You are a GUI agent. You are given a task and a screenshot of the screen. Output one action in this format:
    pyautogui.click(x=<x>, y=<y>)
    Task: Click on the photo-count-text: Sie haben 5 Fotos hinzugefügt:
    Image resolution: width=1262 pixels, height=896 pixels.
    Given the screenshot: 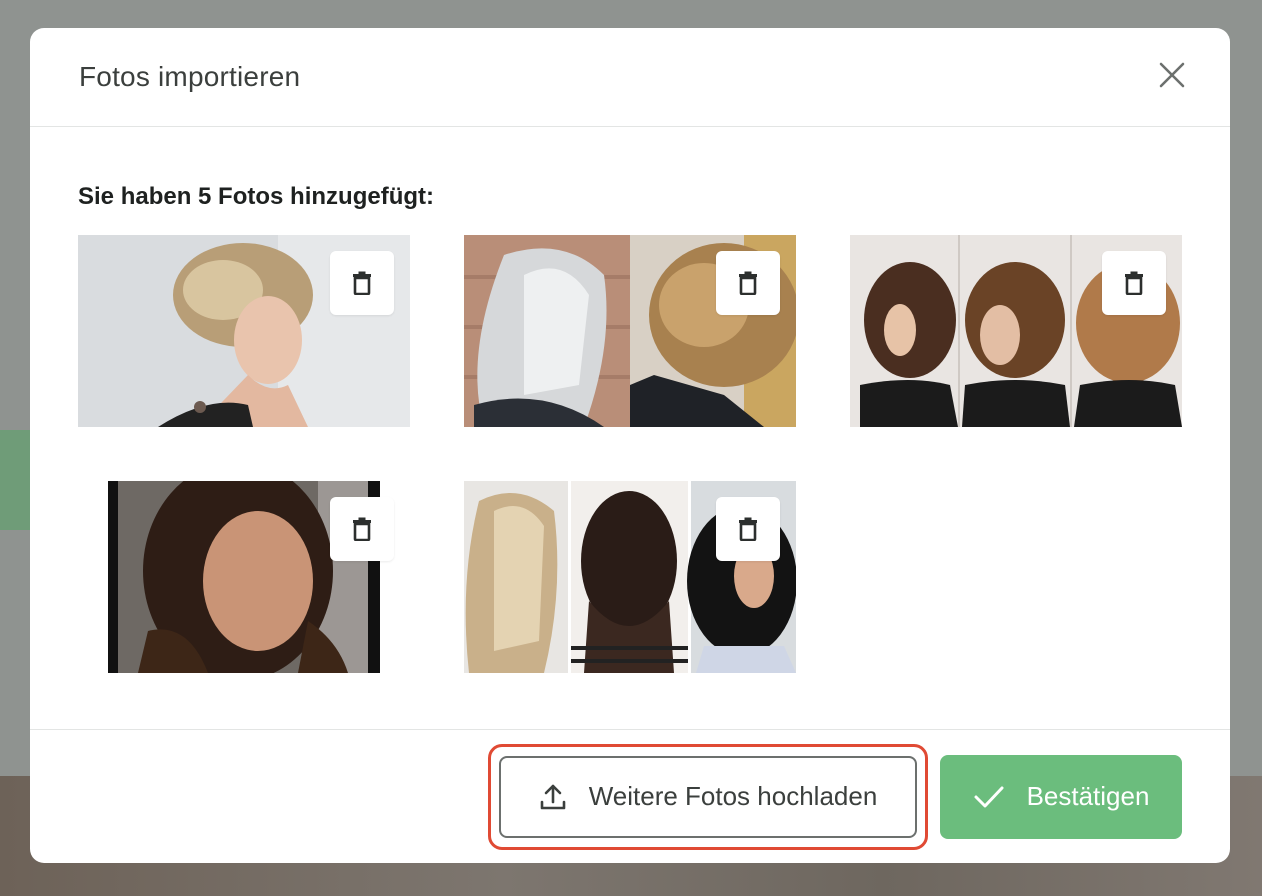 What is the action you would take?
    pyautogui.click(x=256, y=196)
    